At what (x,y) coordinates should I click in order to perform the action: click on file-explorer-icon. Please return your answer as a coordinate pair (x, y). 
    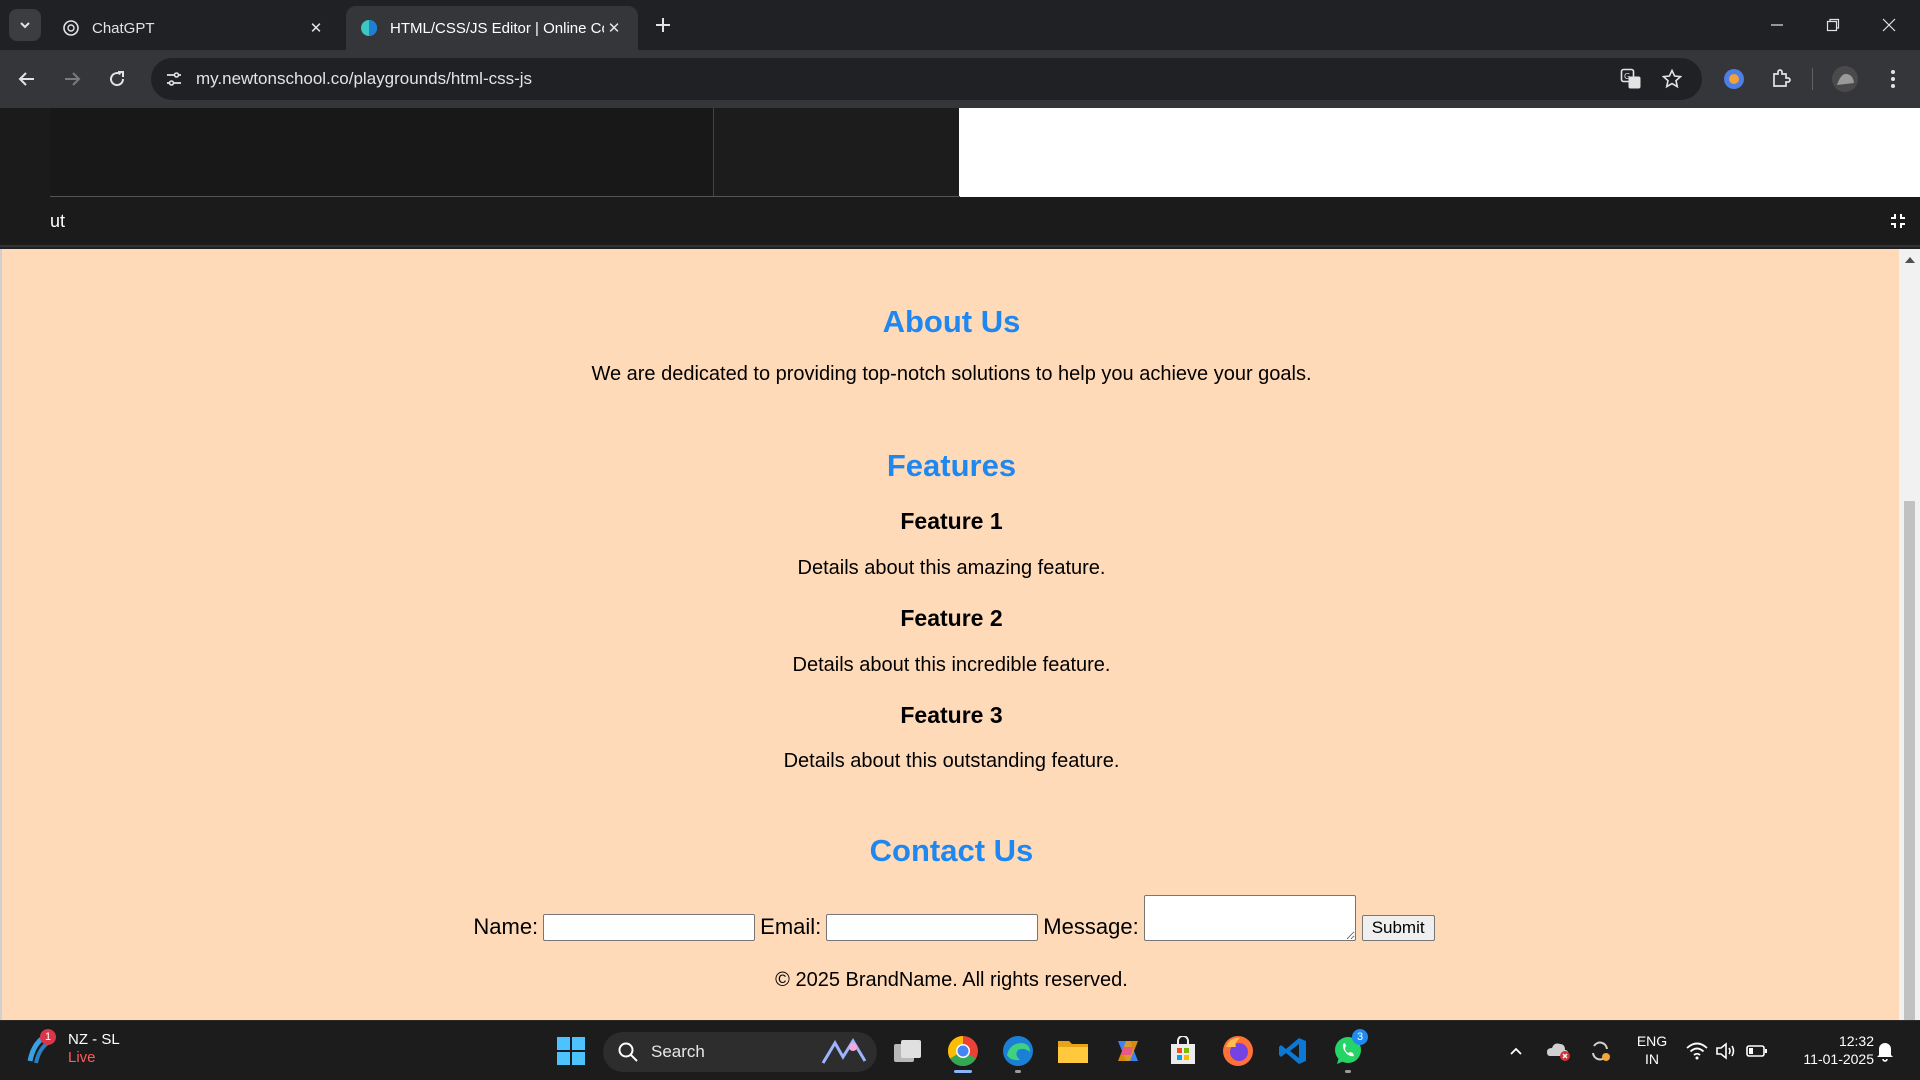
    Looking at the image, I should click on (1073, 1051).